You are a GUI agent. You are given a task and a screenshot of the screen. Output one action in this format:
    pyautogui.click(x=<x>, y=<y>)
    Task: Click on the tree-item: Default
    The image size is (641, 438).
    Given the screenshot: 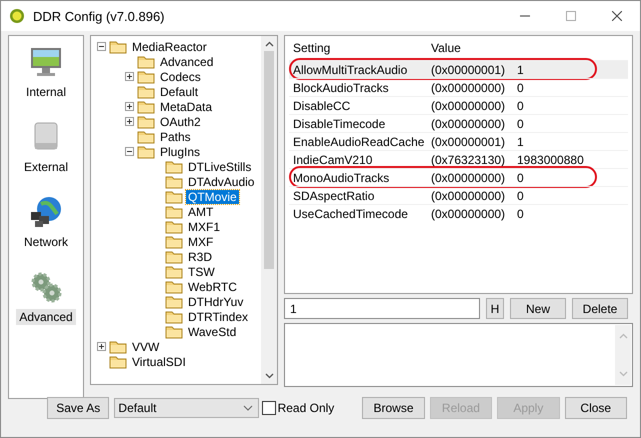 What is the action you would take?
    pyautogui.click(x=179, y=91)
    